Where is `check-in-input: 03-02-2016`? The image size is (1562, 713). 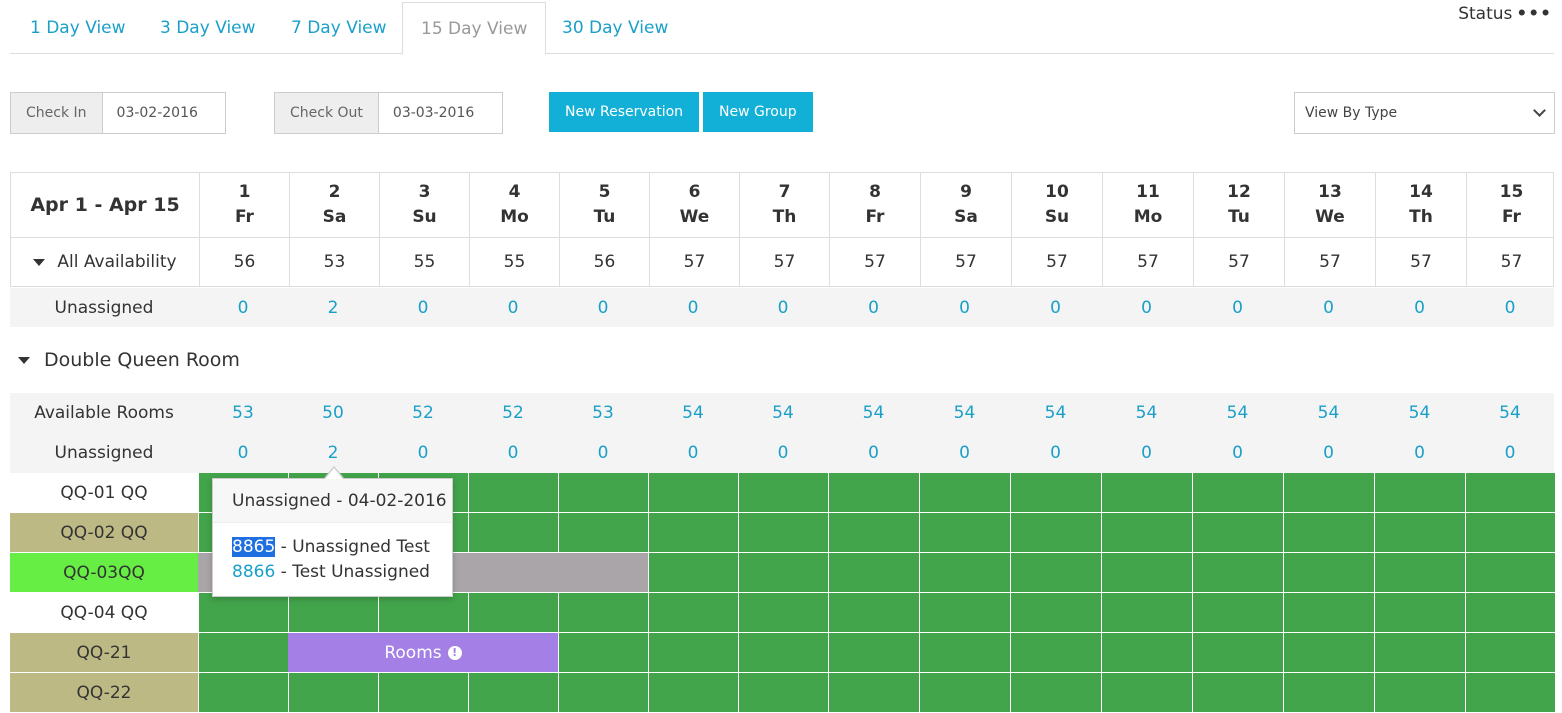 check-in-input: 03-02-2016 is located at coordinates (163, 113).